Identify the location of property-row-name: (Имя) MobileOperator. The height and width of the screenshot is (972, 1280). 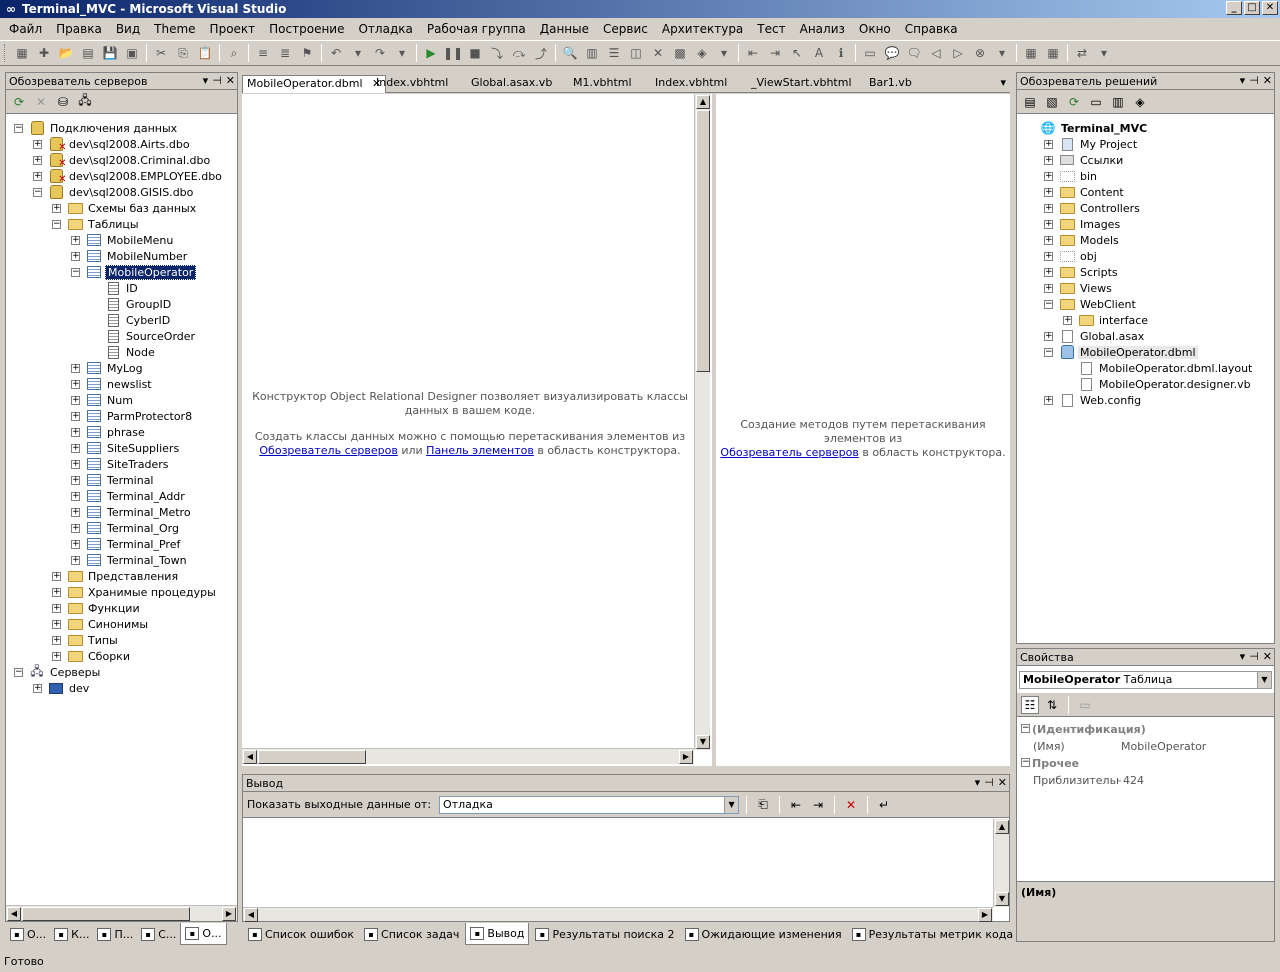
(1145, 746).